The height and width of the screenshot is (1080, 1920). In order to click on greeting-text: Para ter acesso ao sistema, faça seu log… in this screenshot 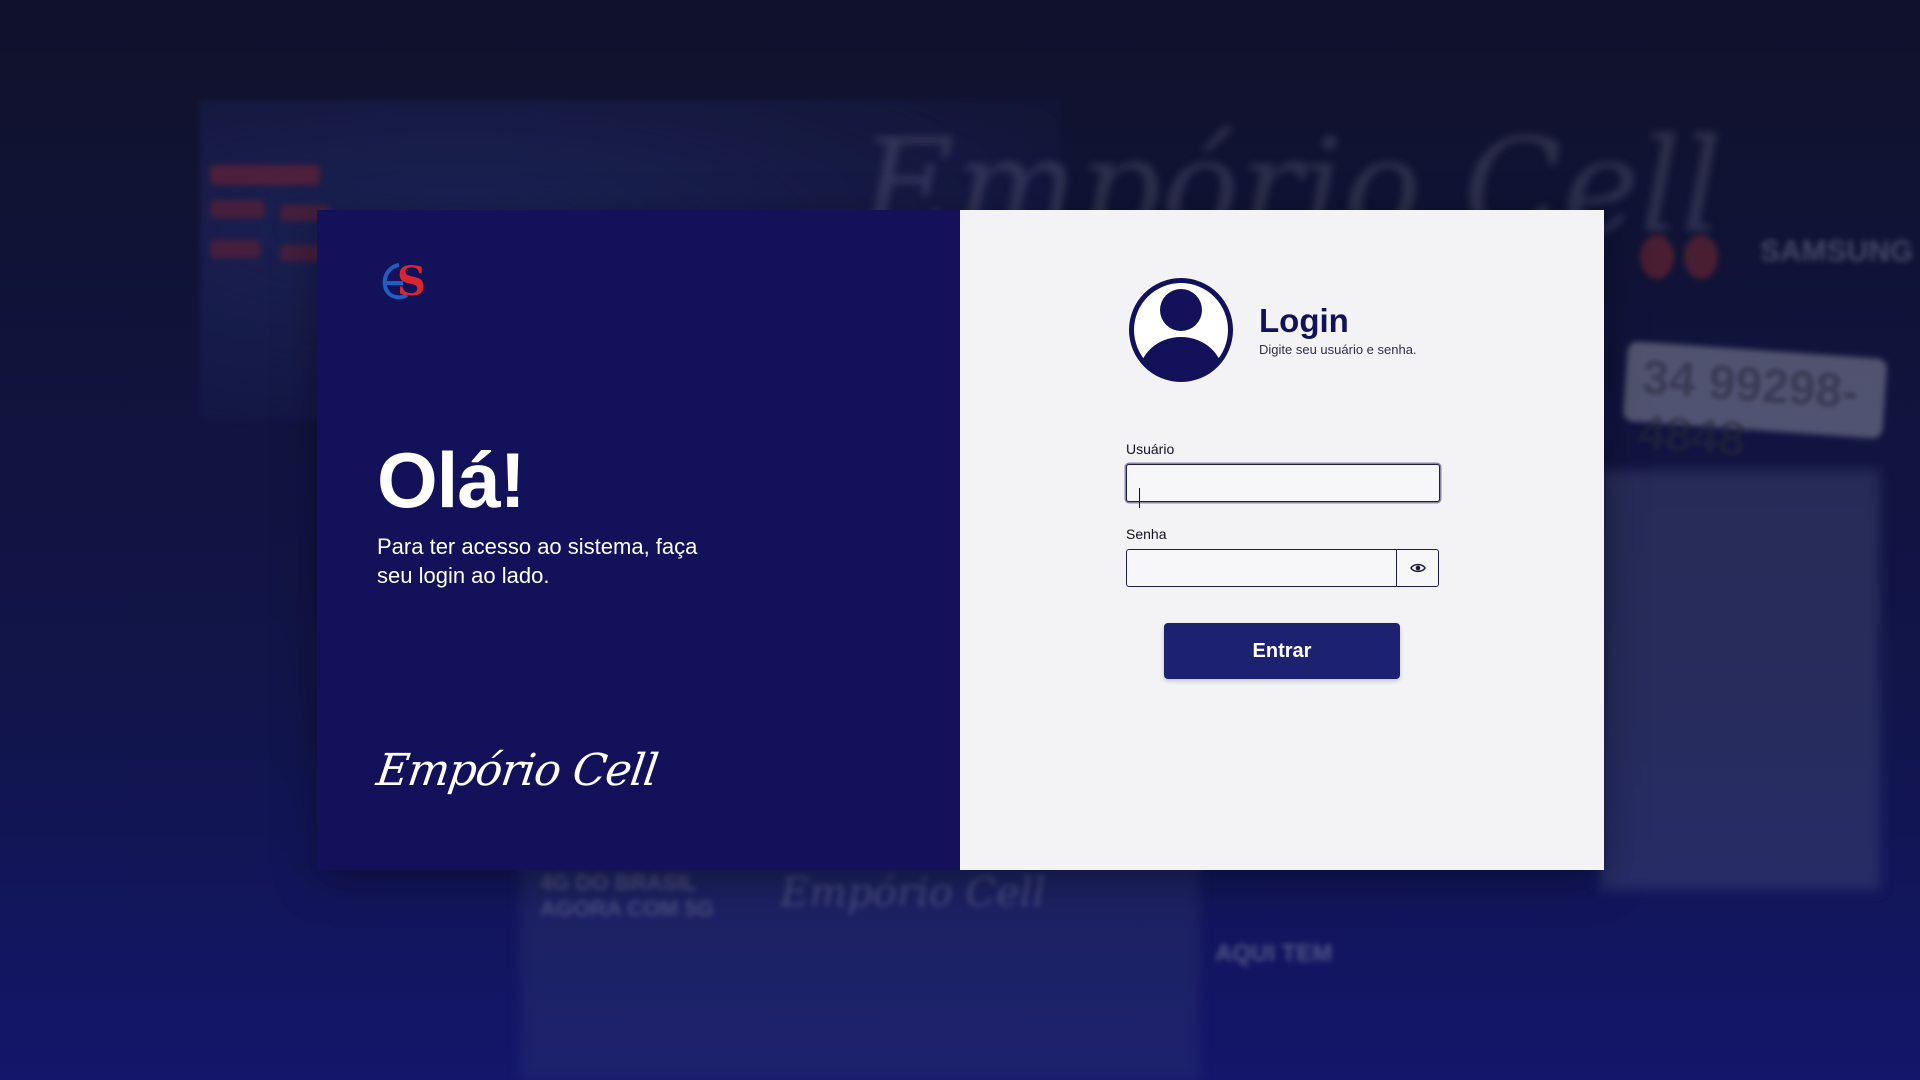, I will do `click(537, 561)`.